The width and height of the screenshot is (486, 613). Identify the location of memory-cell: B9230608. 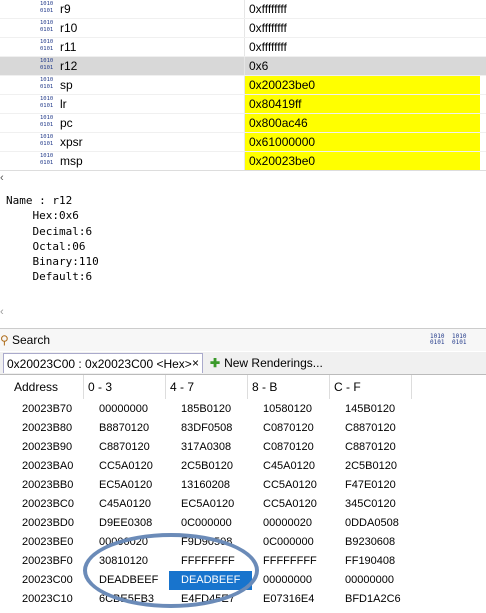
(370, 542).